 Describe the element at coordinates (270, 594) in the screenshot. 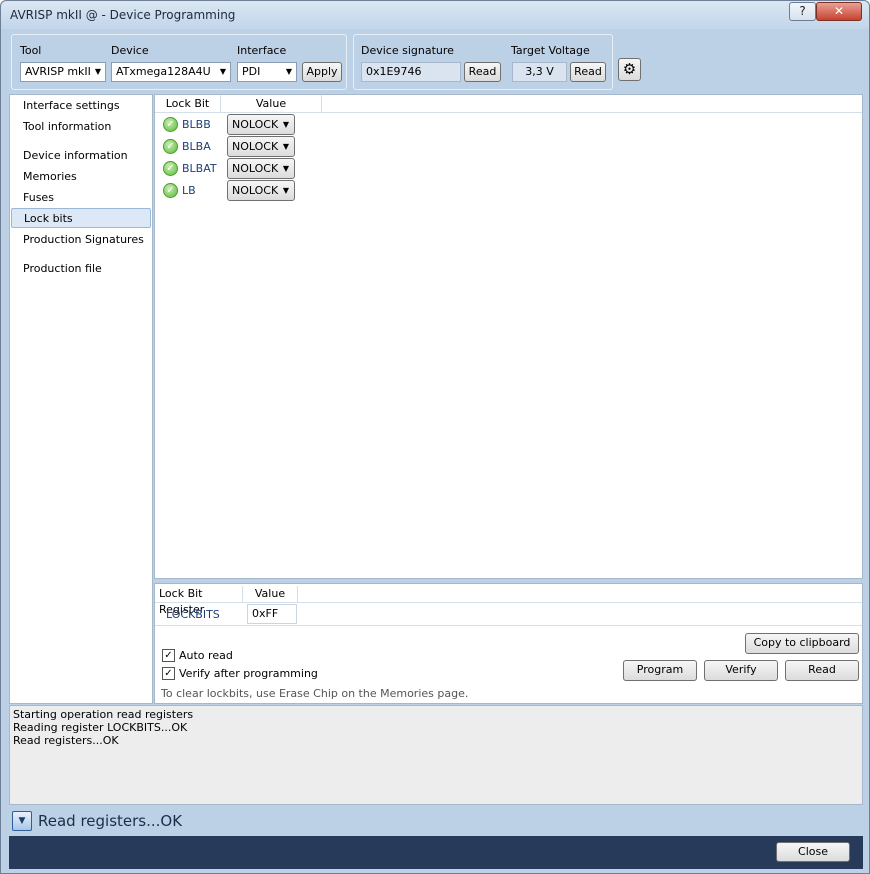

I see `column-header-register-value: Value` at that location.